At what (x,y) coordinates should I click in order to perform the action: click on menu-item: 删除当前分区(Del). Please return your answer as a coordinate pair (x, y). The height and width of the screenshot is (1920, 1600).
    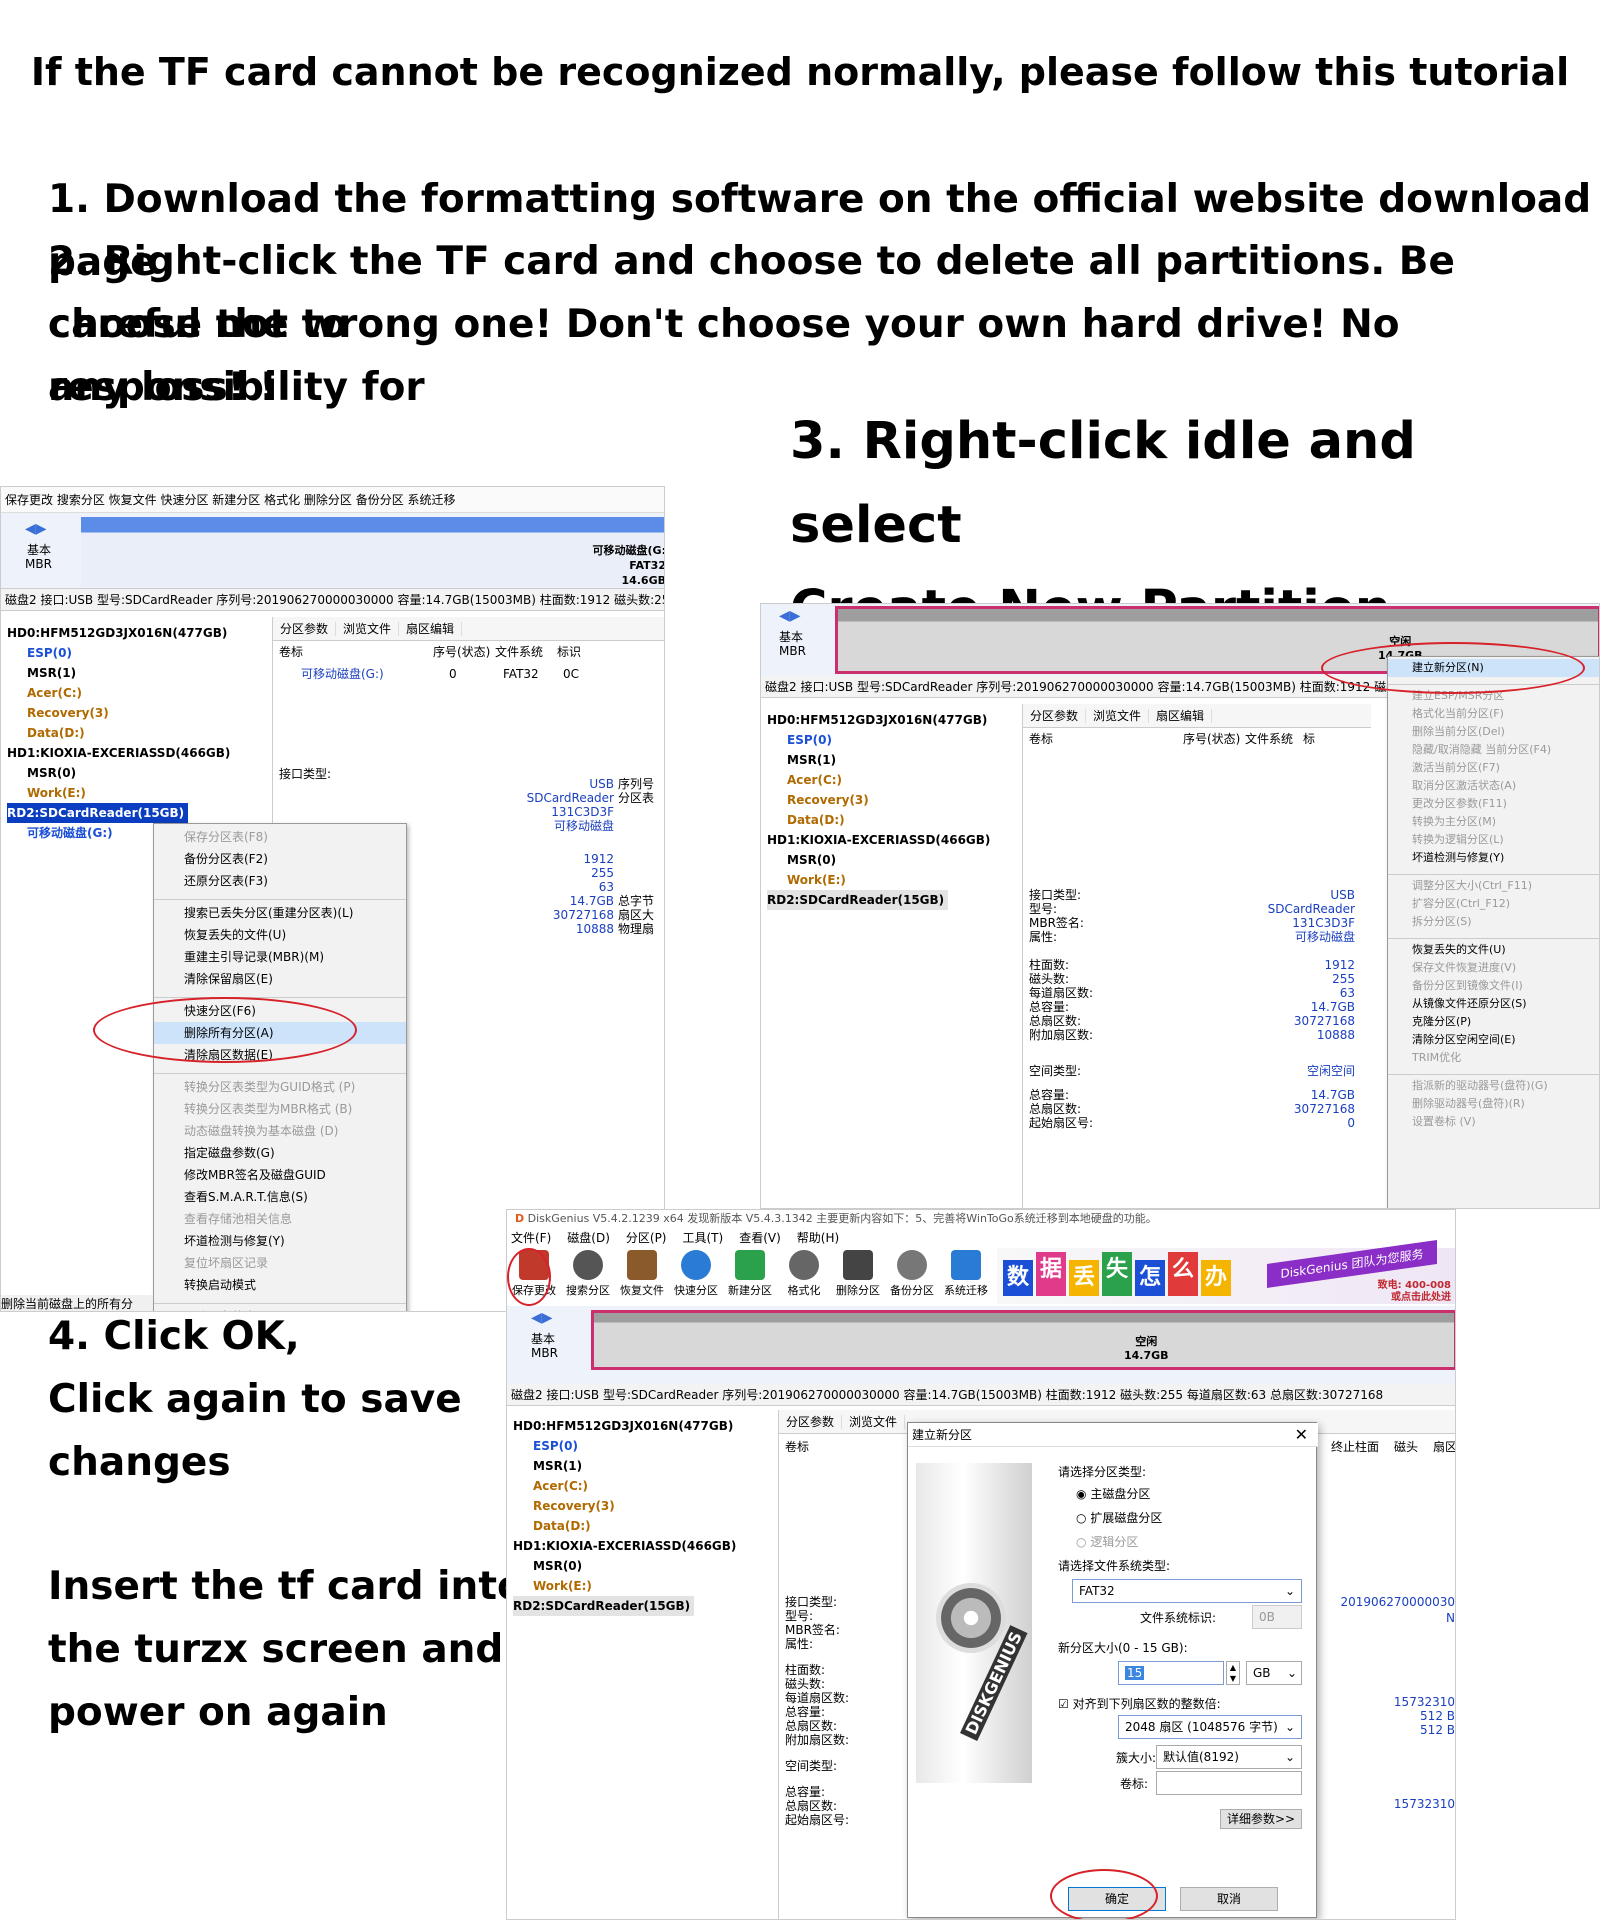
    Looking at the image, I should click on (1493, 732).